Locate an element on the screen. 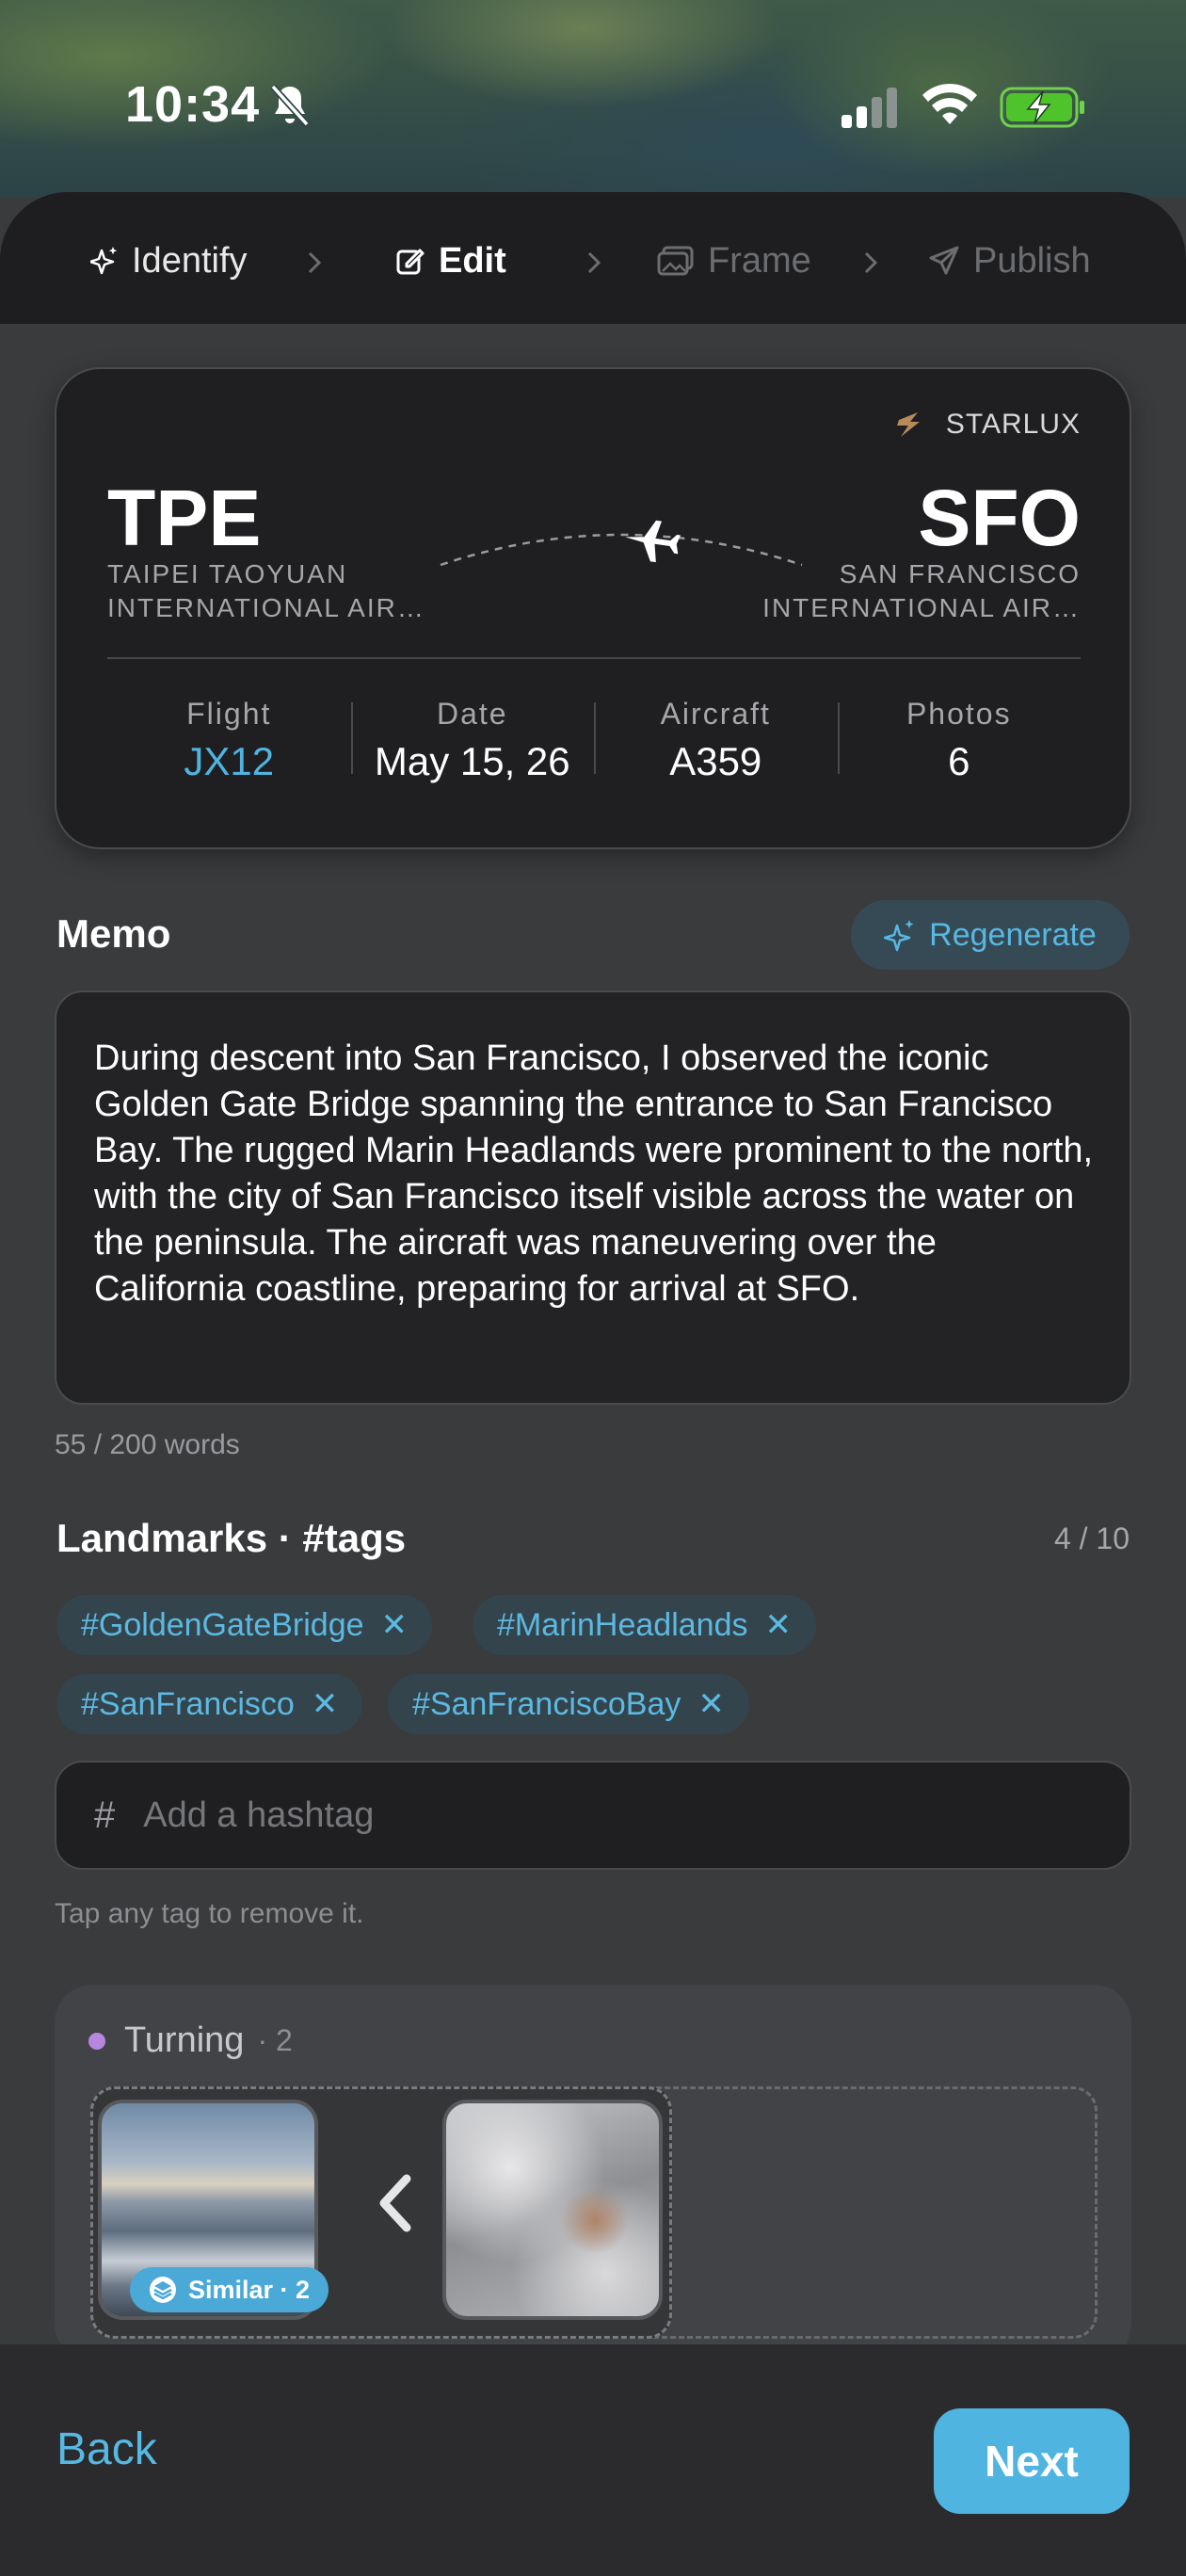 Image resolution: width=1186 pixels, height=2576 pixels. group-color-dot is located at coordinates (96, 2041).